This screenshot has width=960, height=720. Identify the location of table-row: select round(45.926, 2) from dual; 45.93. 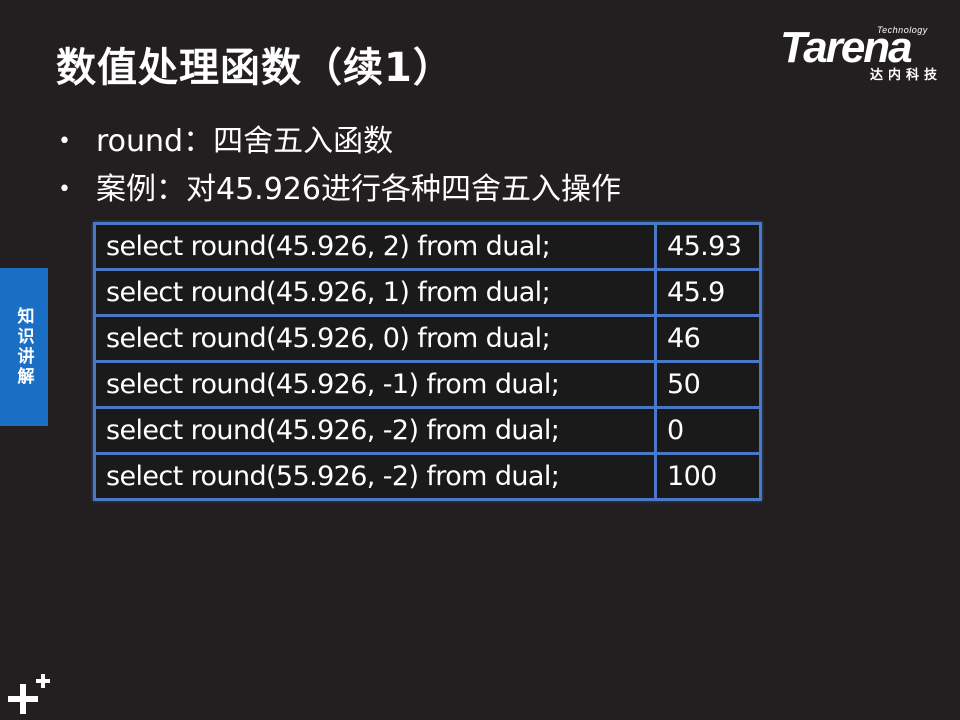
(427, 246).